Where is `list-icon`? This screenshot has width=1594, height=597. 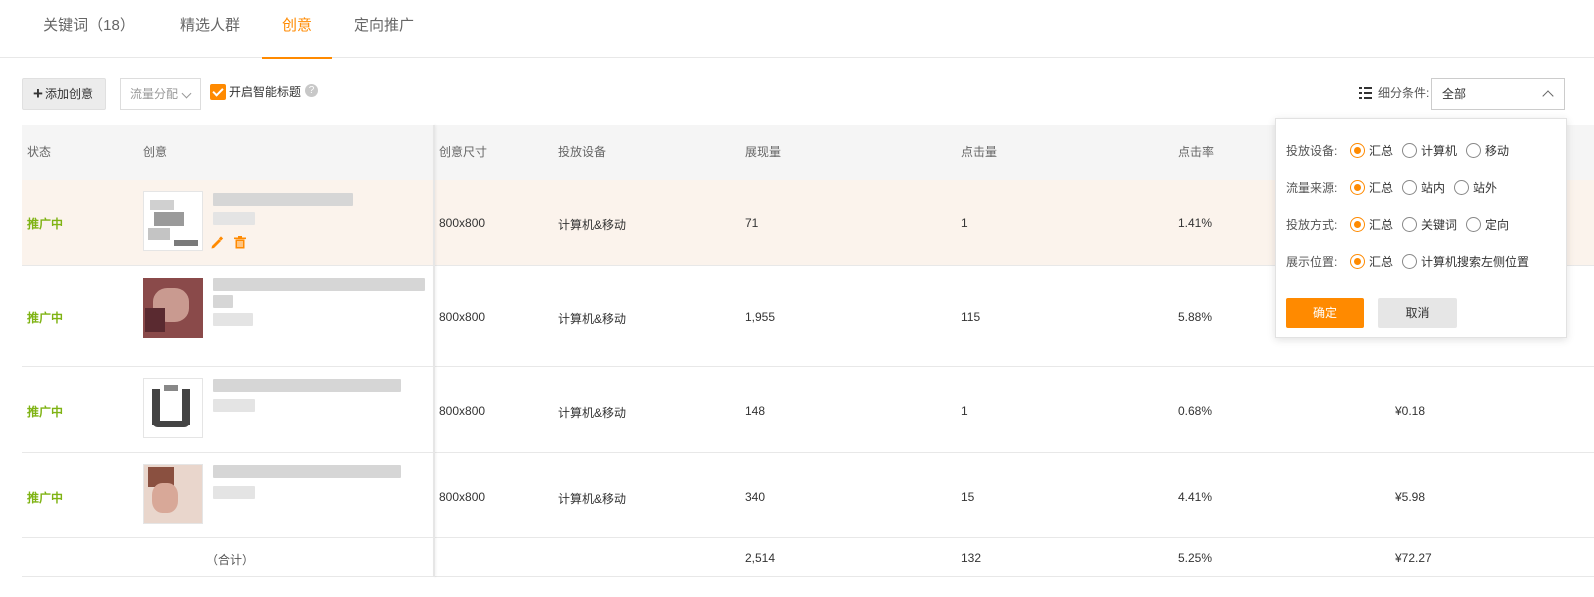 list-icon is located at coordinates (1365, 93).